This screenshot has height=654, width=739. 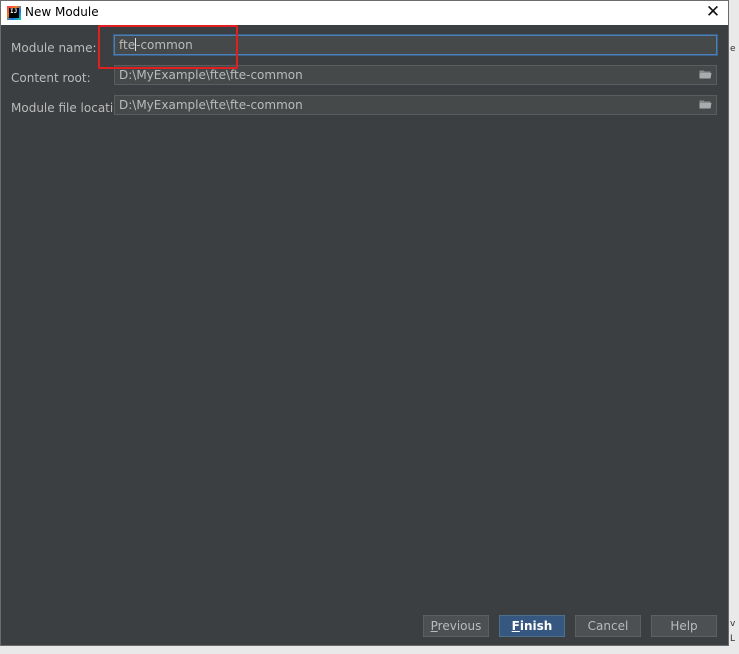 What do you see at coordinates (211, 75) in the screenshot?
I see `content-root-value: D:\MyExample\fte\fte-common` at bounding box center [211, 75].